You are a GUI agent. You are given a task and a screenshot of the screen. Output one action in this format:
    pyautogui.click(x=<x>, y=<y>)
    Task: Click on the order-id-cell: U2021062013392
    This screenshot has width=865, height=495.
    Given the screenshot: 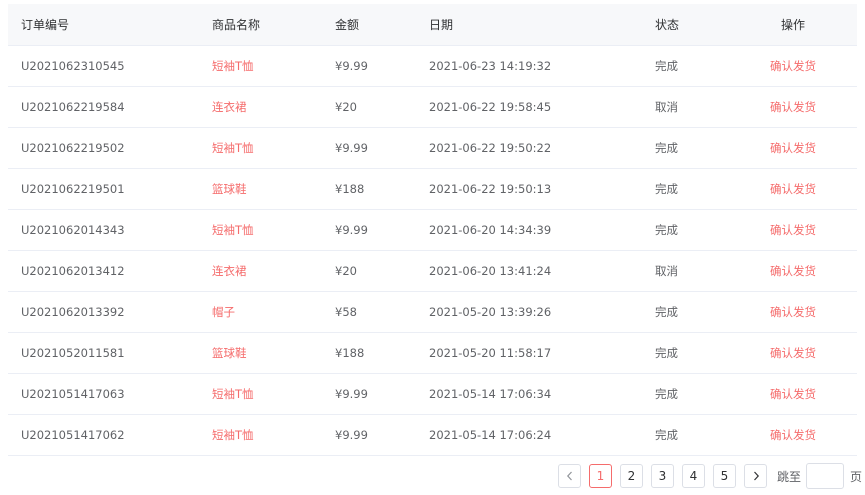 What is the action you would take?
    pyautogui.click(x=110, y=312)
    